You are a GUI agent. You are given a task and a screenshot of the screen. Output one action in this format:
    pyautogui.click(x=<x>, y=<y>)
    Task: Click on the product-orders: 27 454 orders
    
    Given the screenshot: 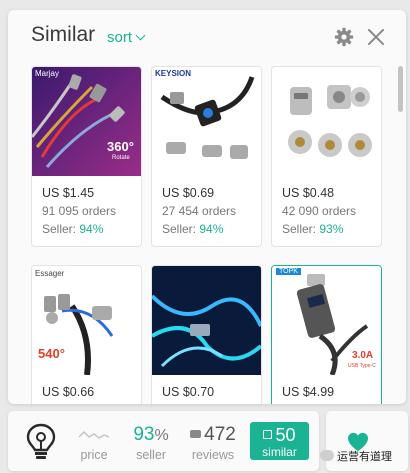 What is the action you would take?
    pyautogui.click(x=199, y=211)
    